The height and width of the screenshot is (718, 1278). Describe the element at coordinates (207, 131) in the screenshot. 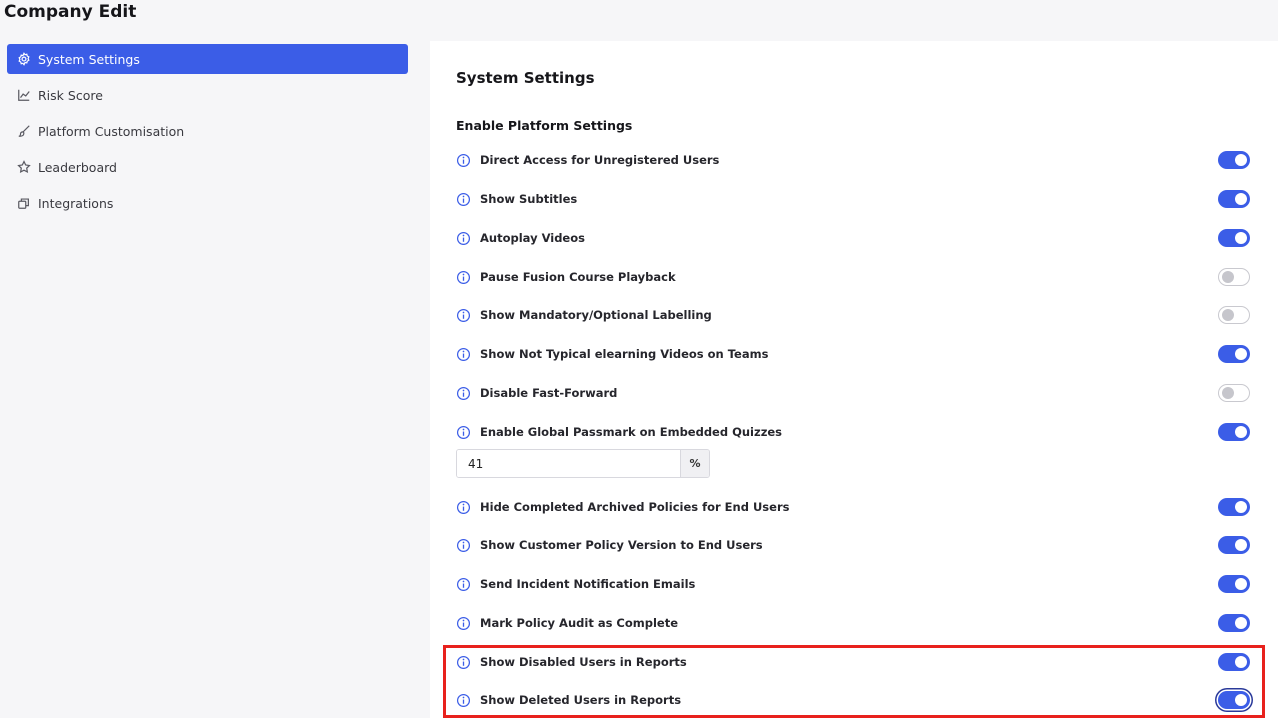

I see `sidebar-item-platform-customisation: Platform Customisation` at that location.